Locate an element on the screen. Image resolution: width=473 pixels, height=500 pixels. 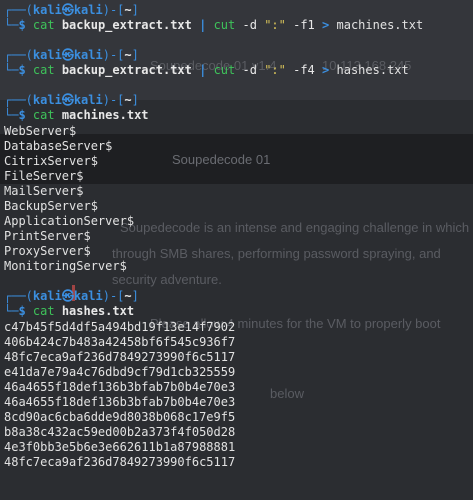
machine-output-line-text: WebServer$ is located at coordinates (40, 131).